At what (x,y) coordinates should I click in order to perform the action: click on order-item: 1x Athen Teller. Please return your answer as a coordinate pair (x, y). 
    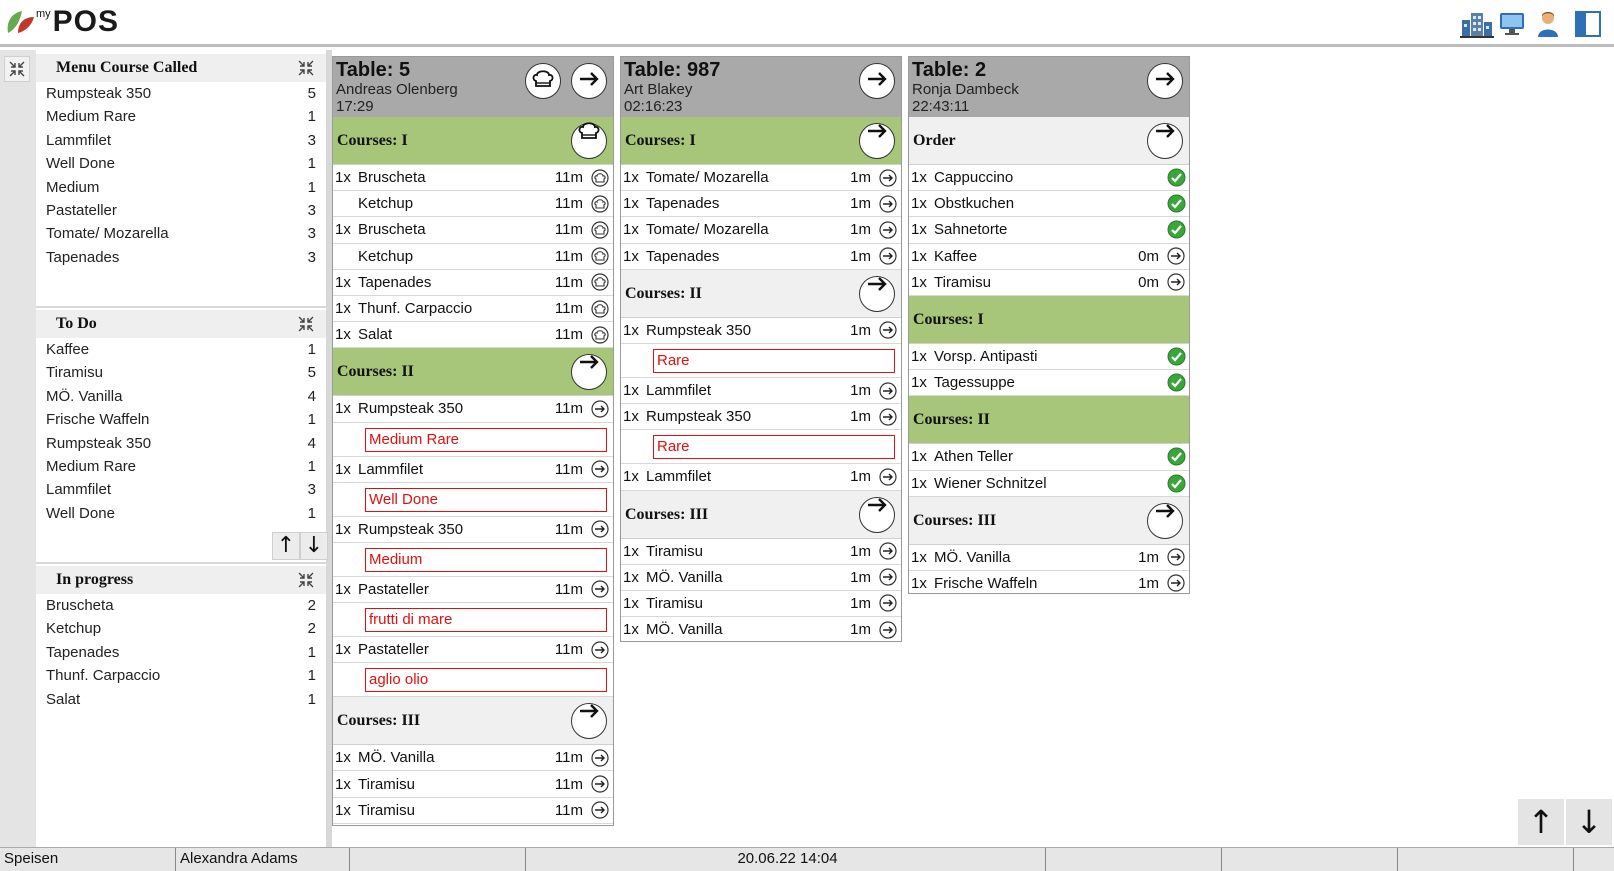
    Looking at the image, I should click on (1049, 457).